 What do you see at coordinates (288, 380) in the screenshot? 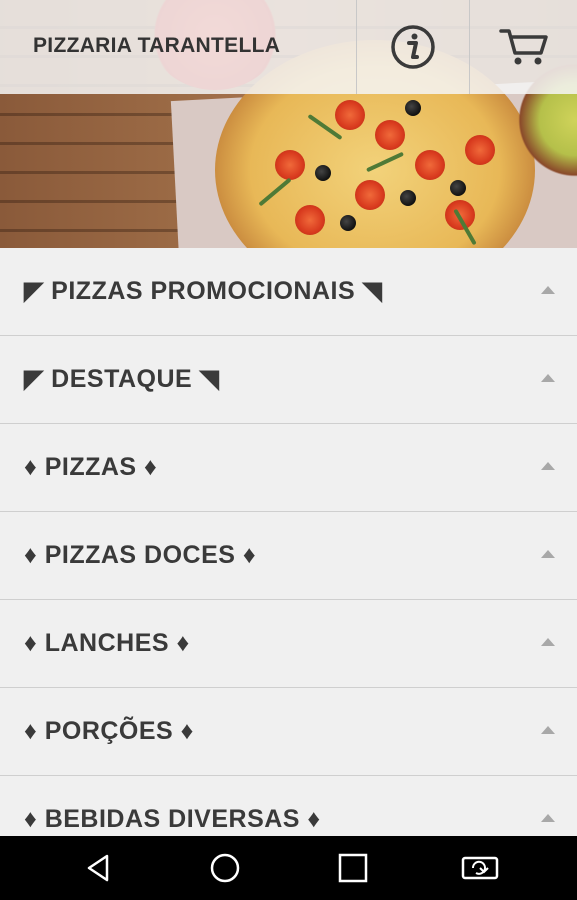
I see `category-destaque: ◤ DESTAQUE ◥` at bounding box center [288, 380].